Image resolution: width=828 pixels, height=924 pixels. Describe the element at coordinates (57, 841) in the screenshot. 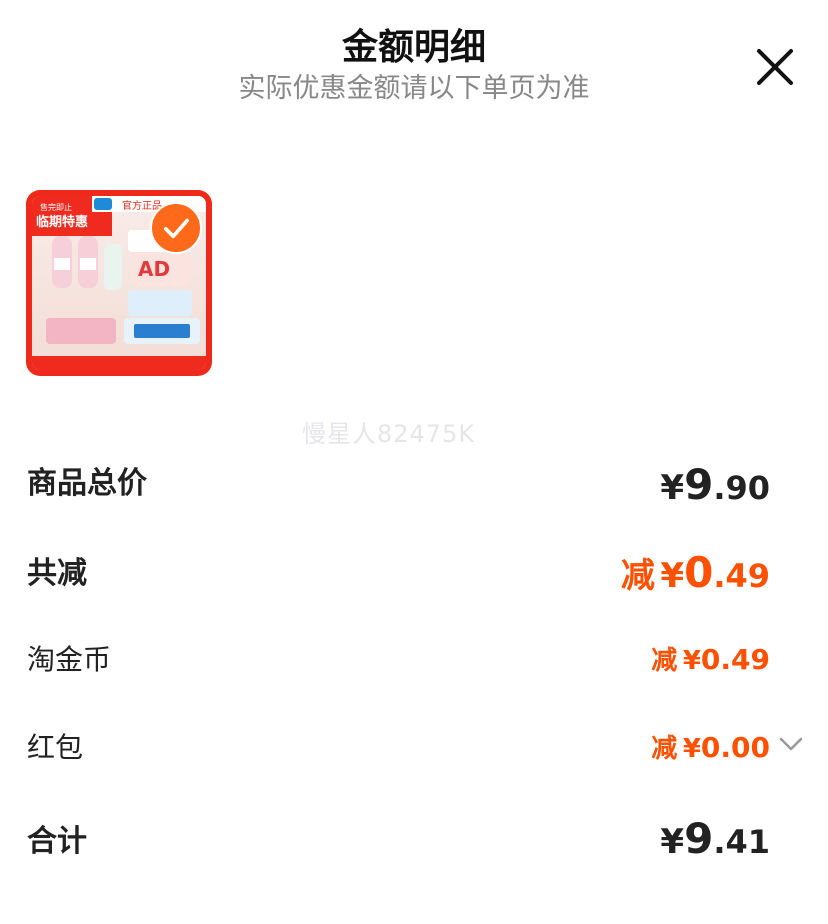

I see `total-label: 合计` at that location.